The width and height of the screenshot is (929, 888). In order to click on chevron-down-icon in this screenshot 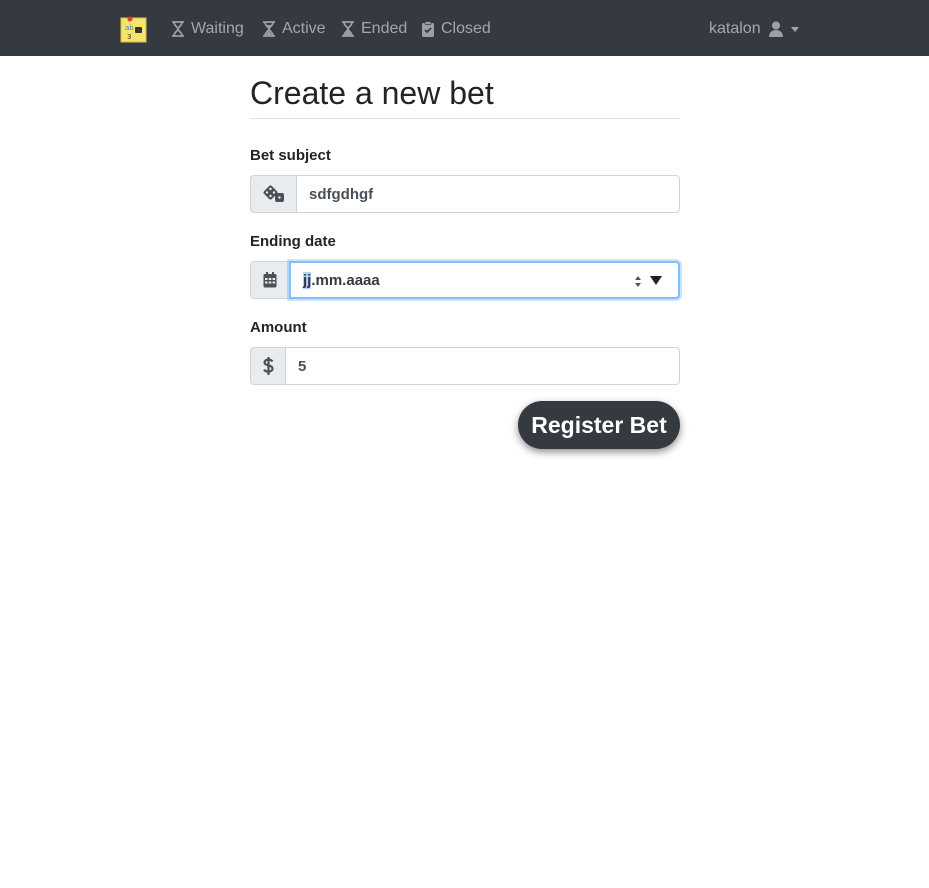, I will do `click(794, 29)`.